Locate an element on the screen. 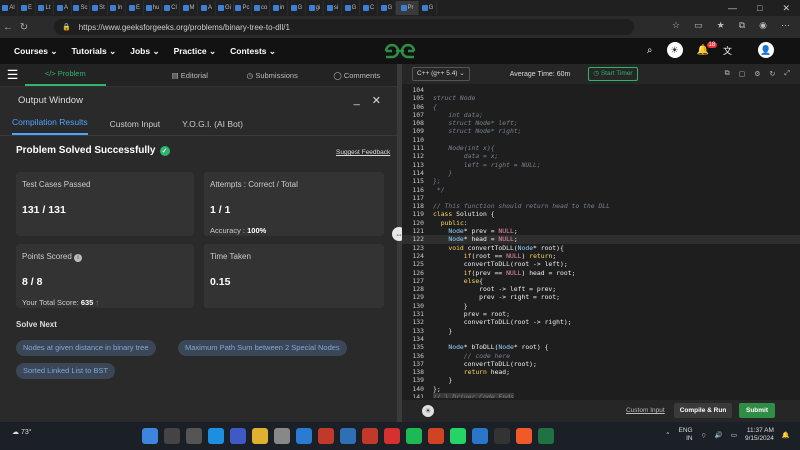 This screenshot has width=800, height=450. file-icon: ▢ is located at coordinates (742, 74).